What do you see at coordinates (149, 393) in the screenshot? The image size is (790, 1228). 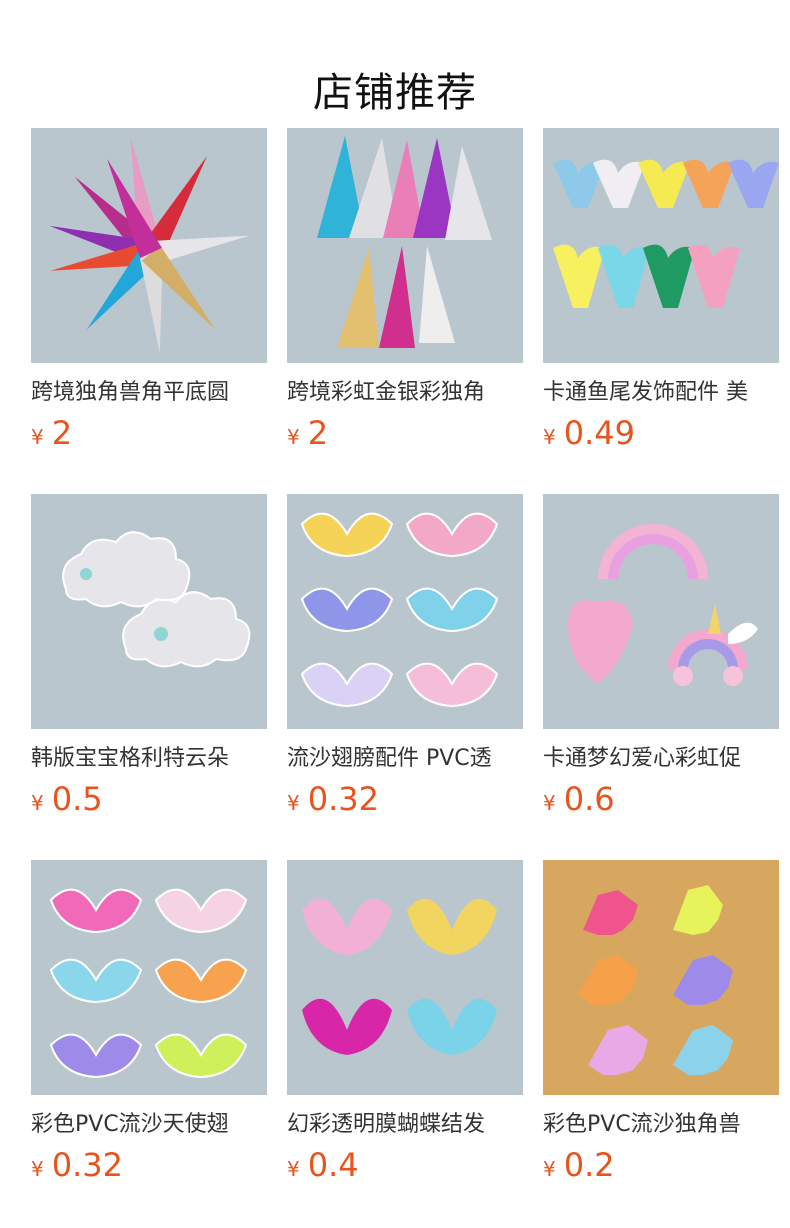 I see `product-name: 跨境独角兽角平底圆` at bounding box center [149, 393].